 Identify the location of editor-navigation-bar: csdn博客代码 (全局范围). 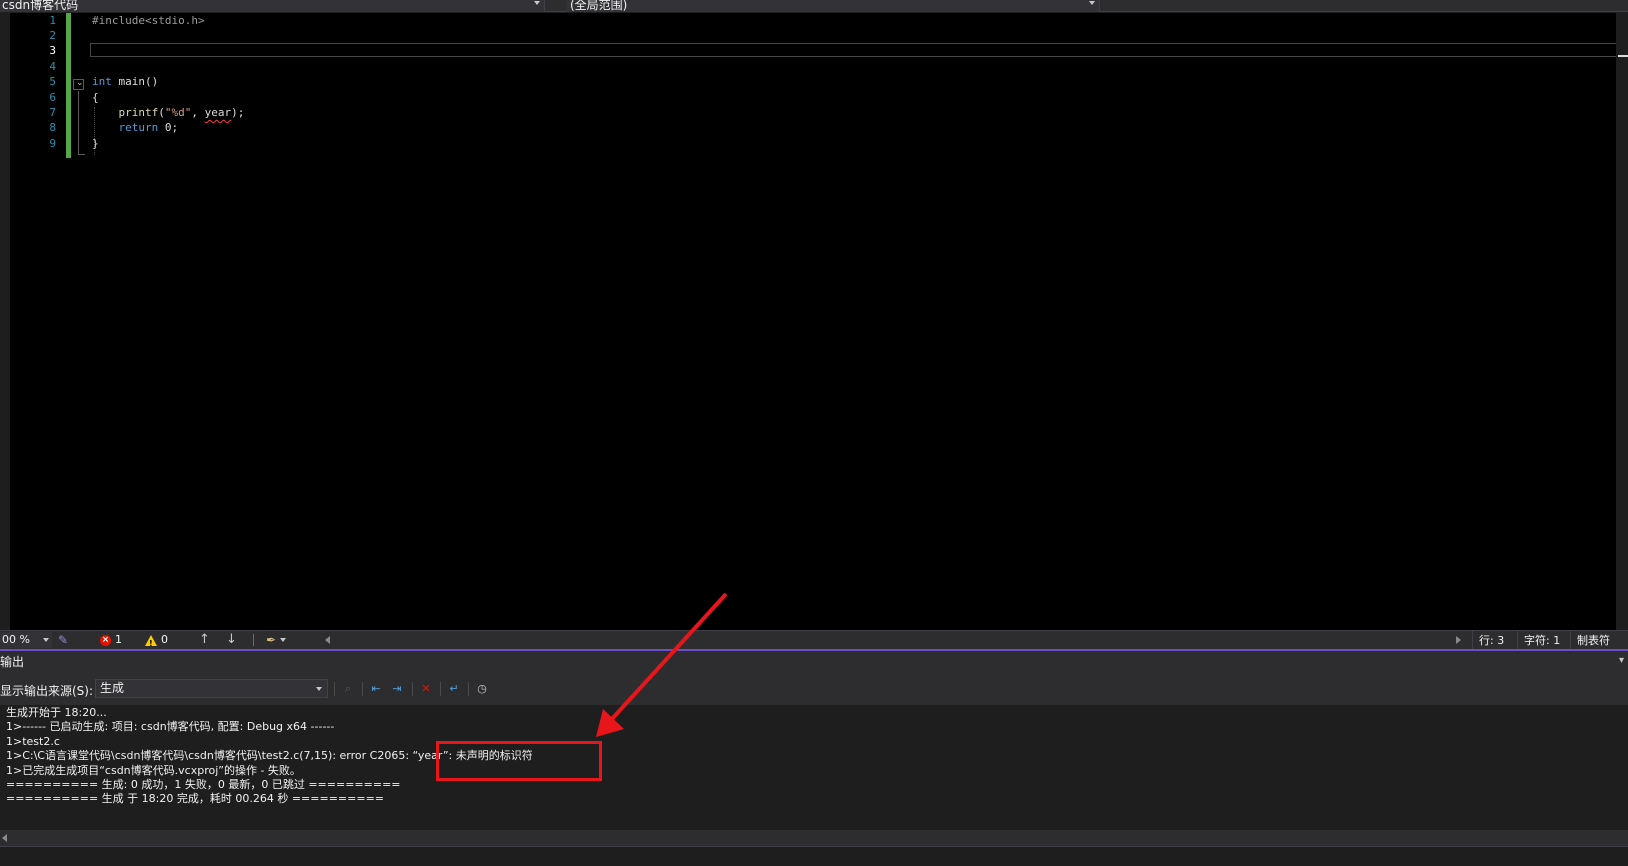
(814, 6).